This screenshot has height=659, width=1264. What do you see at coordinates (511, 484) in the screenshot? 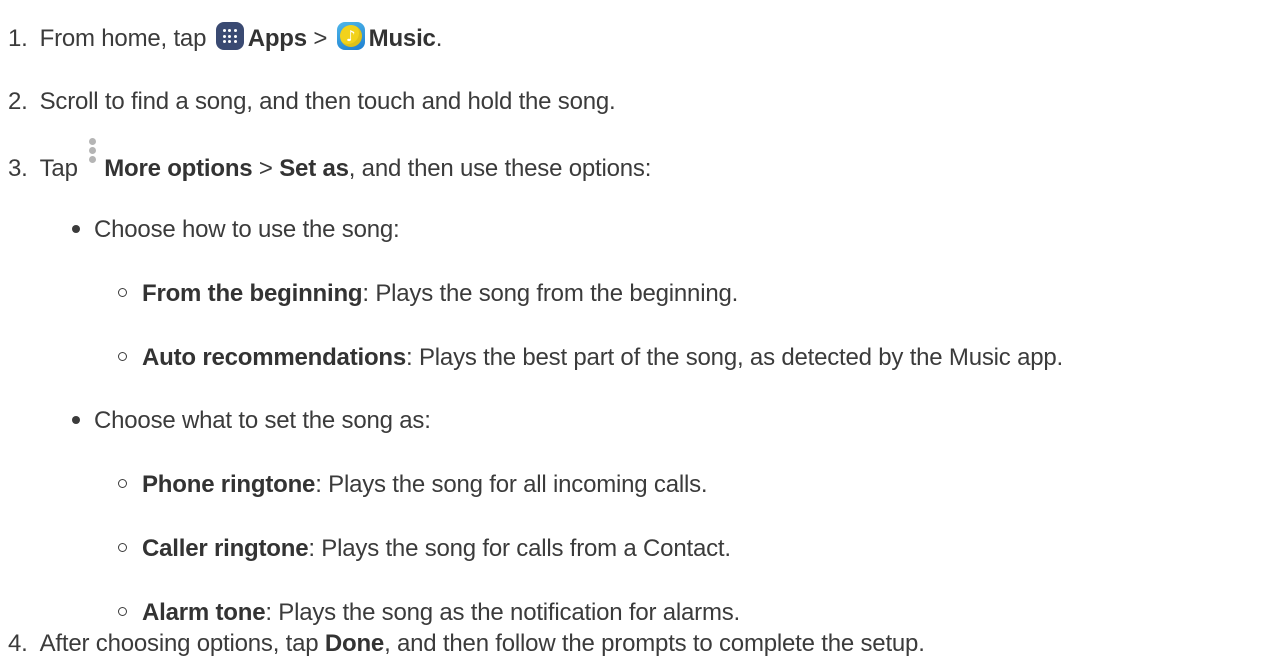
I see `option-desc: : Plays the song for all incoming calls.` at bounding box center [511, 484].